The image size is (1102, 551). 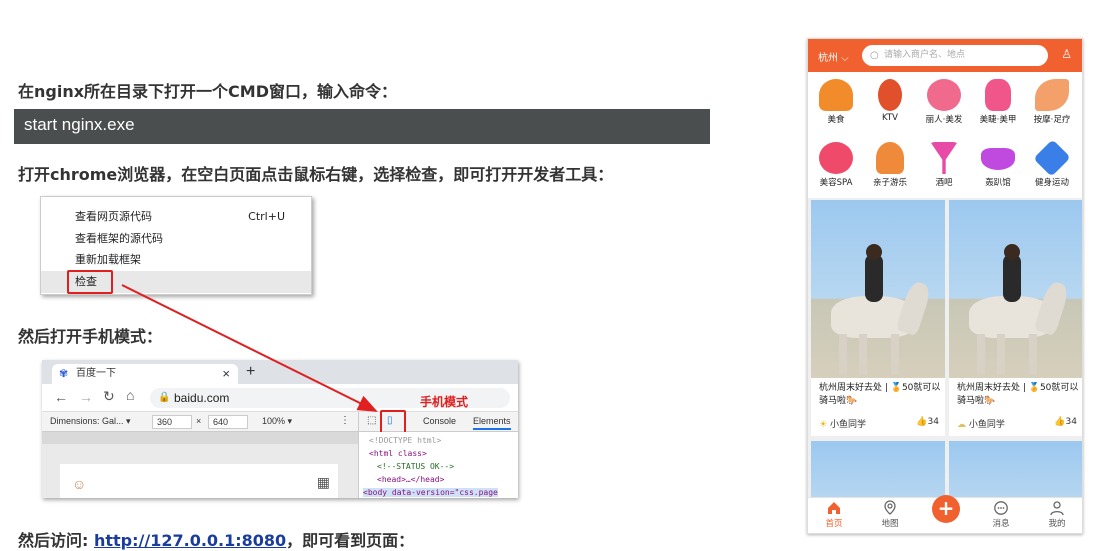 I want to click on step4-heading: 然后访问: http://127.0.0.1:8080，即可看到页面：, so click(x=216, y=540).